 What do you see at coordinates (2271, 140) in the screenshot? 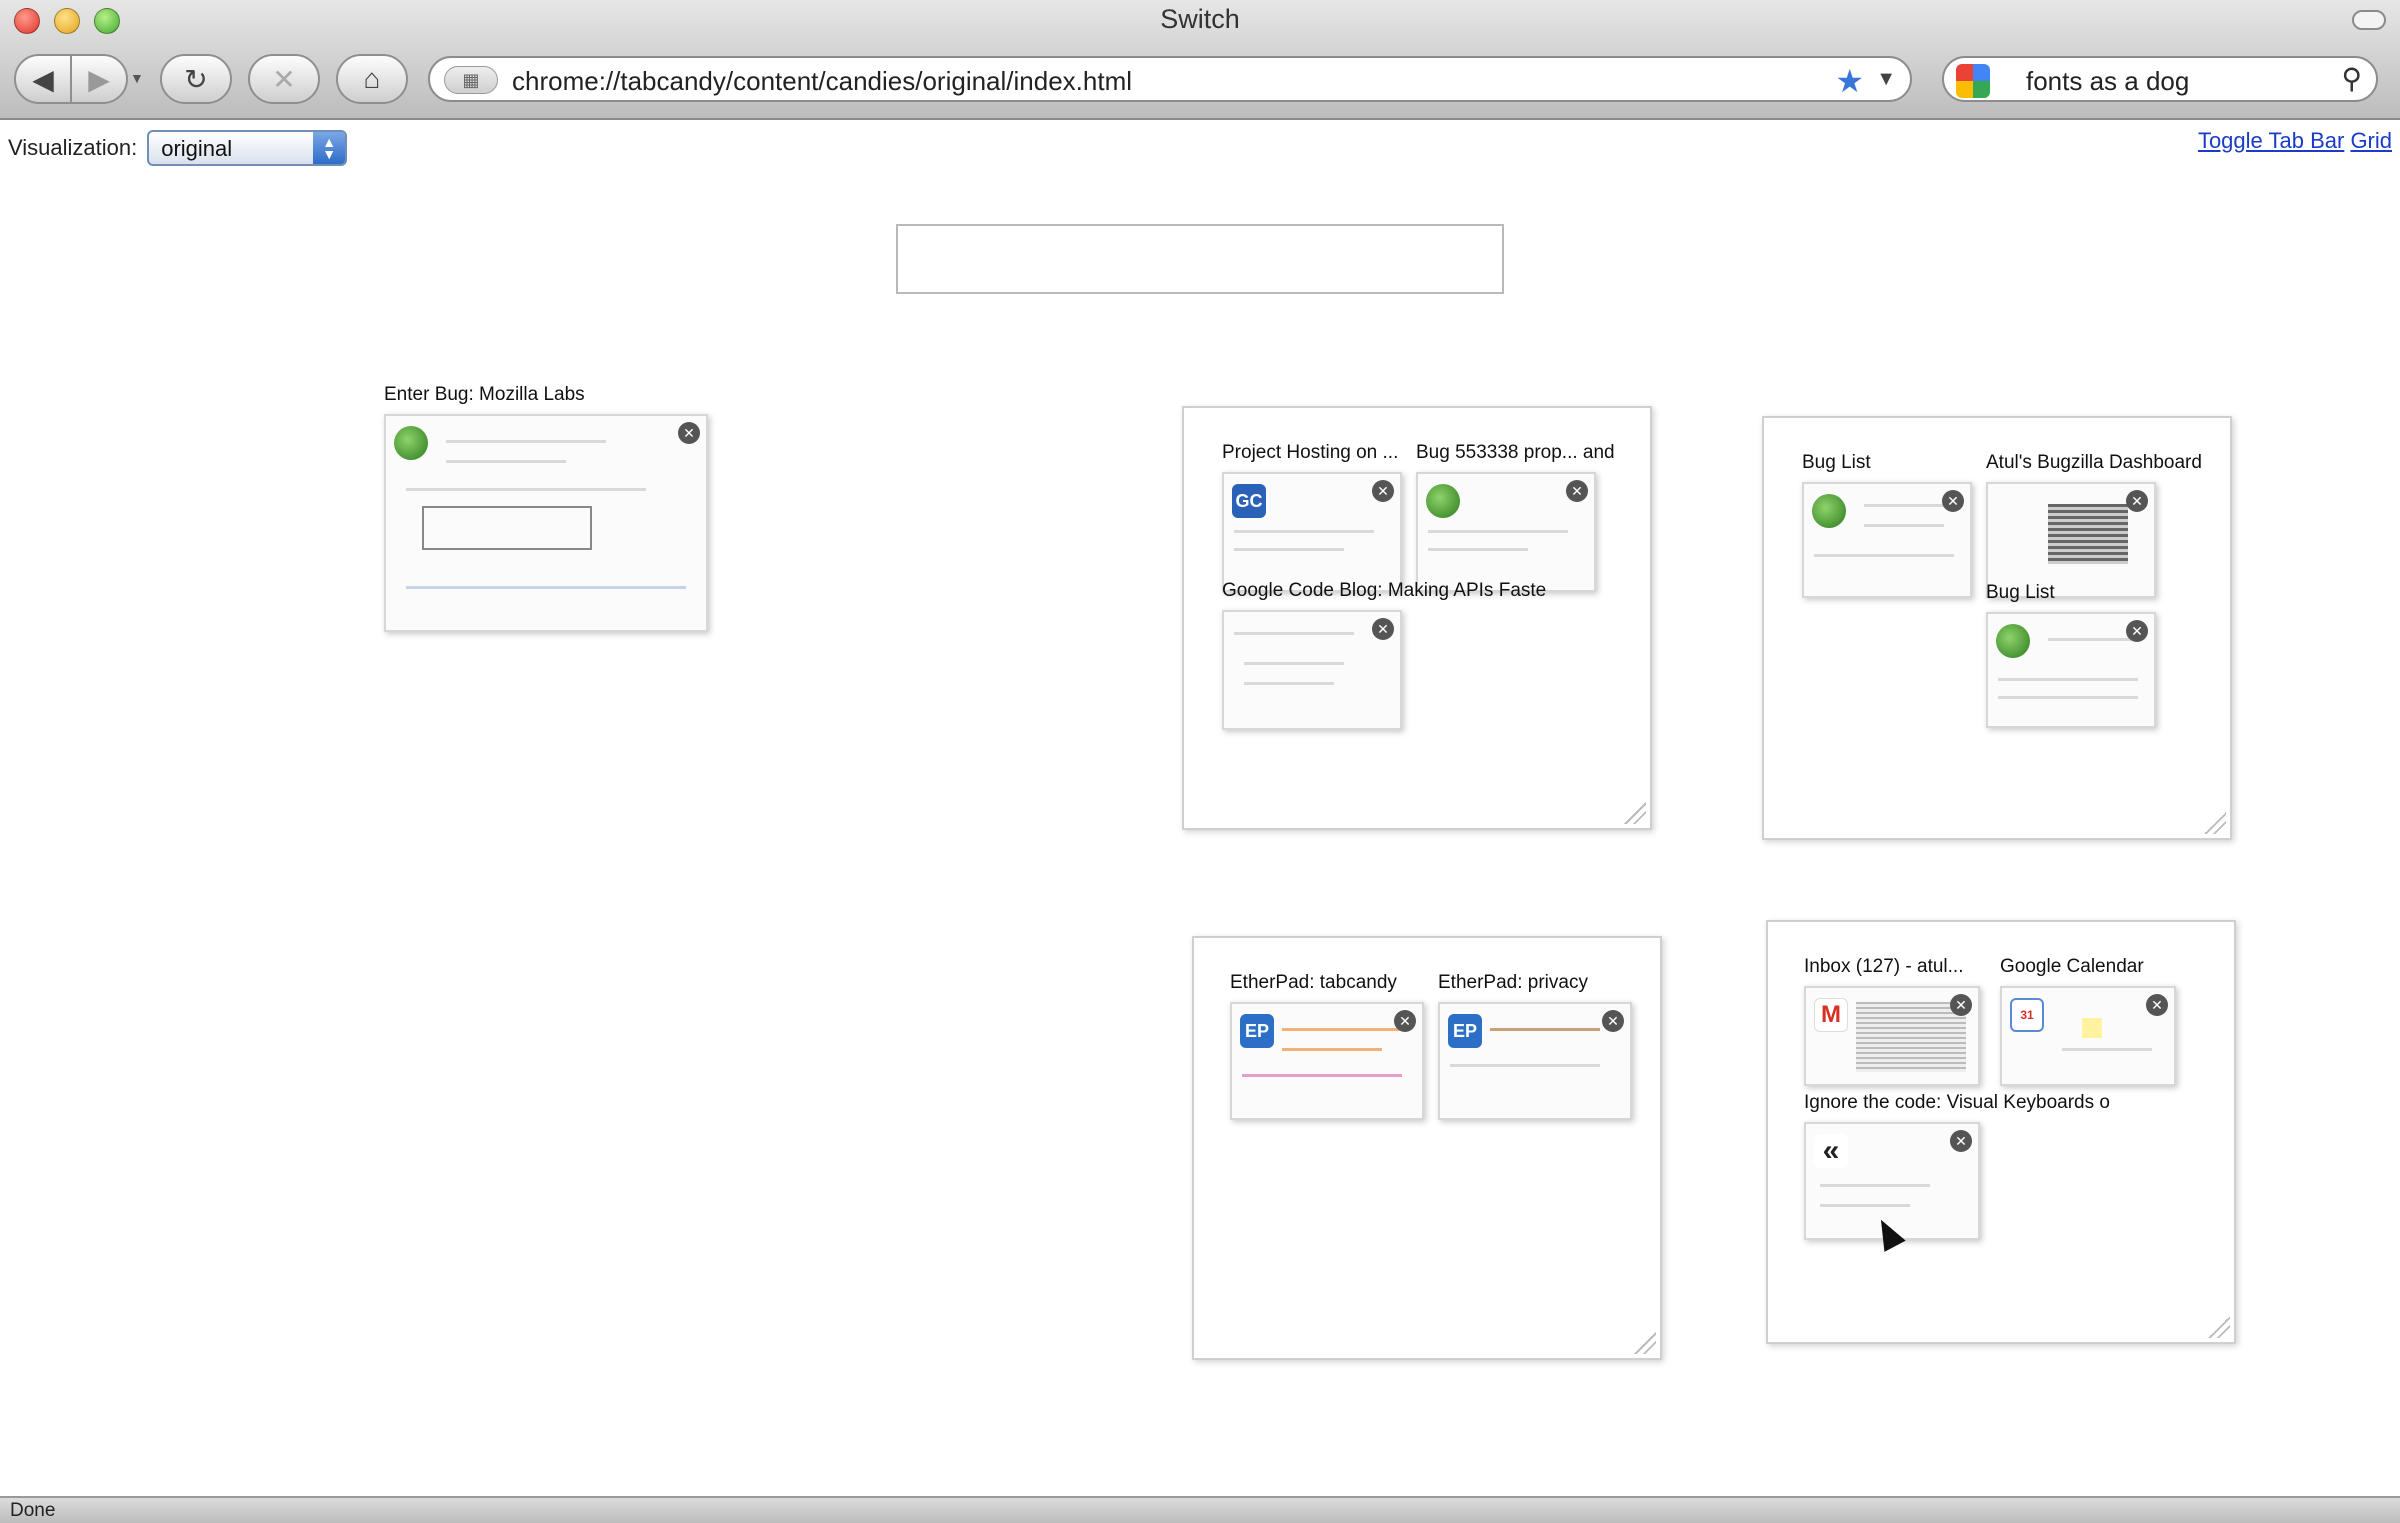
I see `toggle-tab-bar-link: Toggle Tab Bar` at bounding box center [2271, 140].